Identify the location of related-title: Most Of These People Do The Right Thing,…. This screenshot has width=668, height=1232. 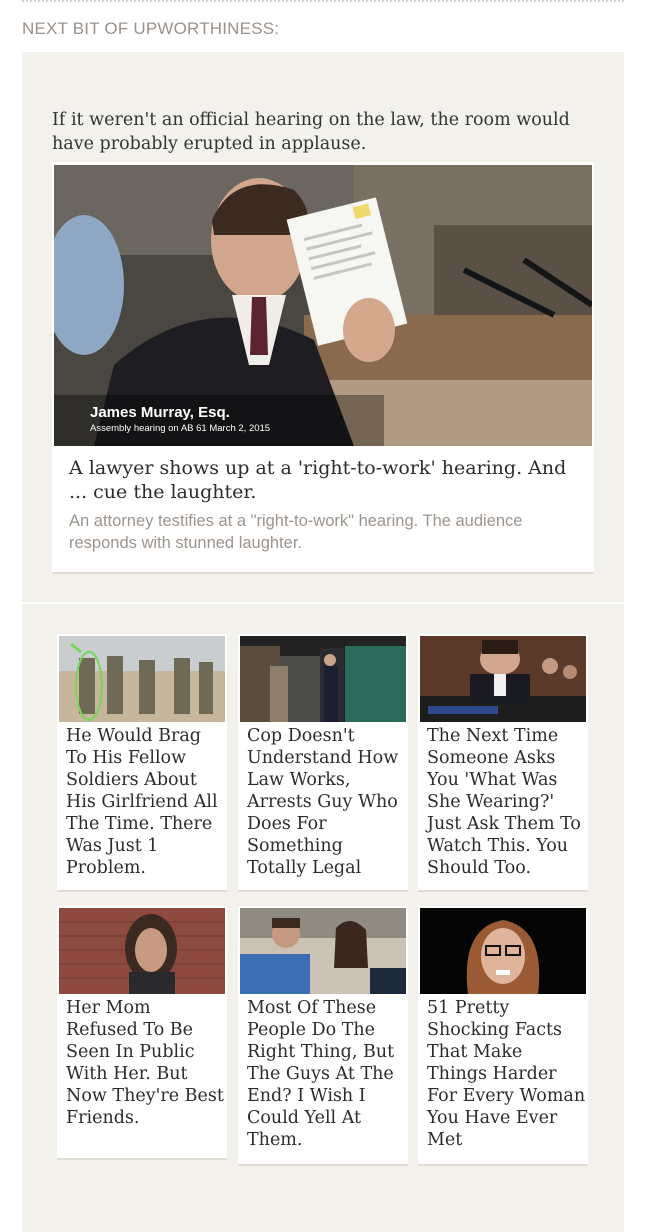
(327, 1074).